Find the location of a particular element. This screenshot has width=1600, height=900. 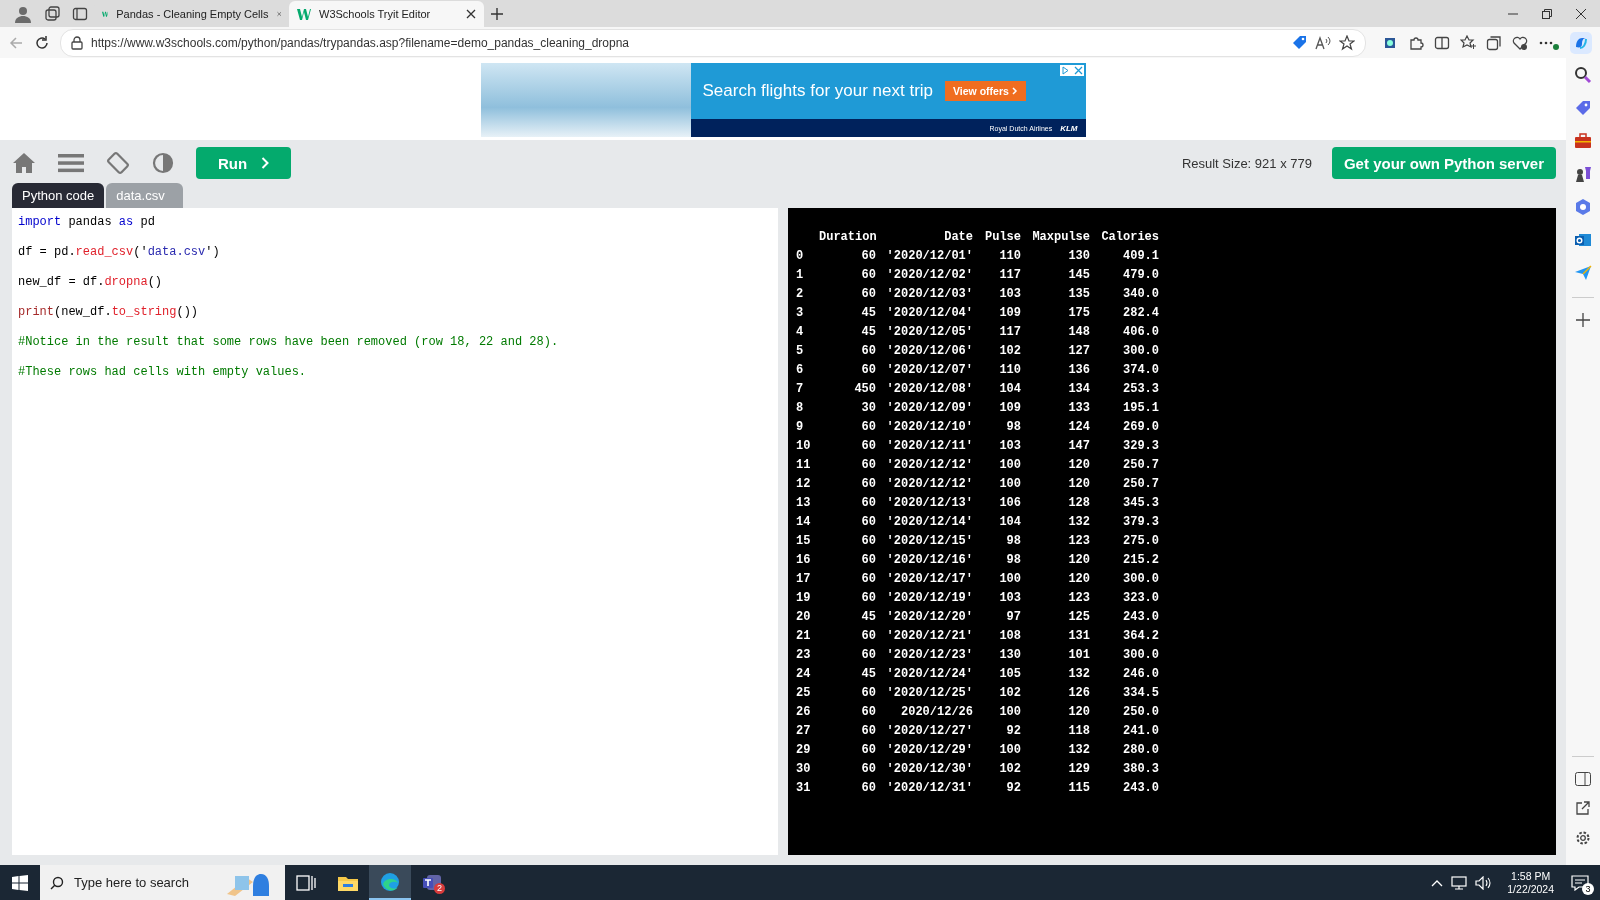

table-cell-text: '2020/12/01' is located at coordinates (929, 256).